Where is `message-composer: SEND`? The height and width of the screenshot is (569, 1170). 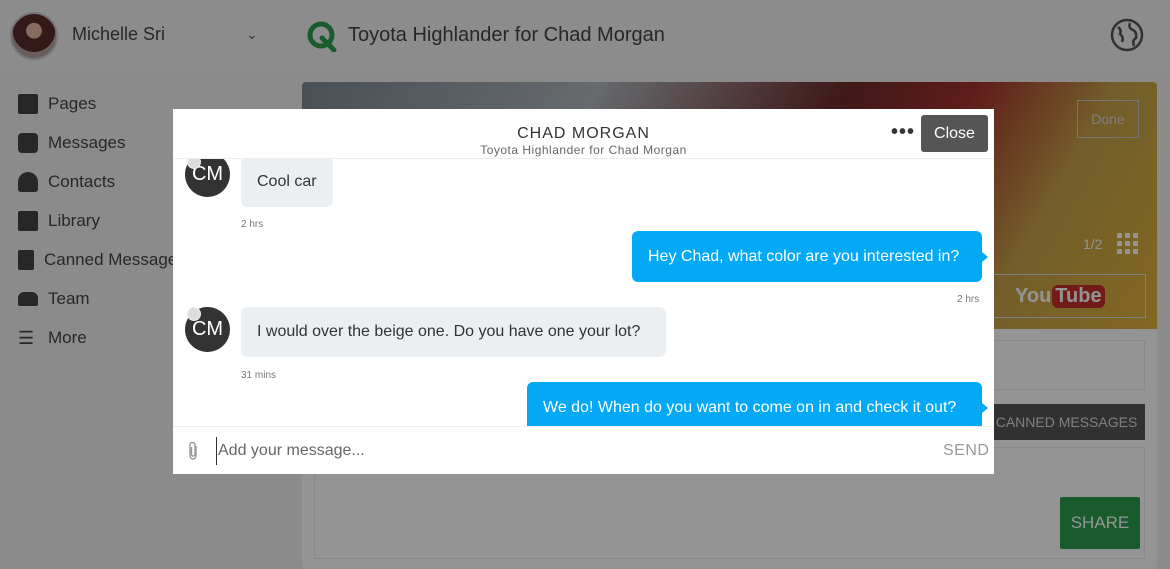 message-composer: SEND is located at coordinates (583, 450).